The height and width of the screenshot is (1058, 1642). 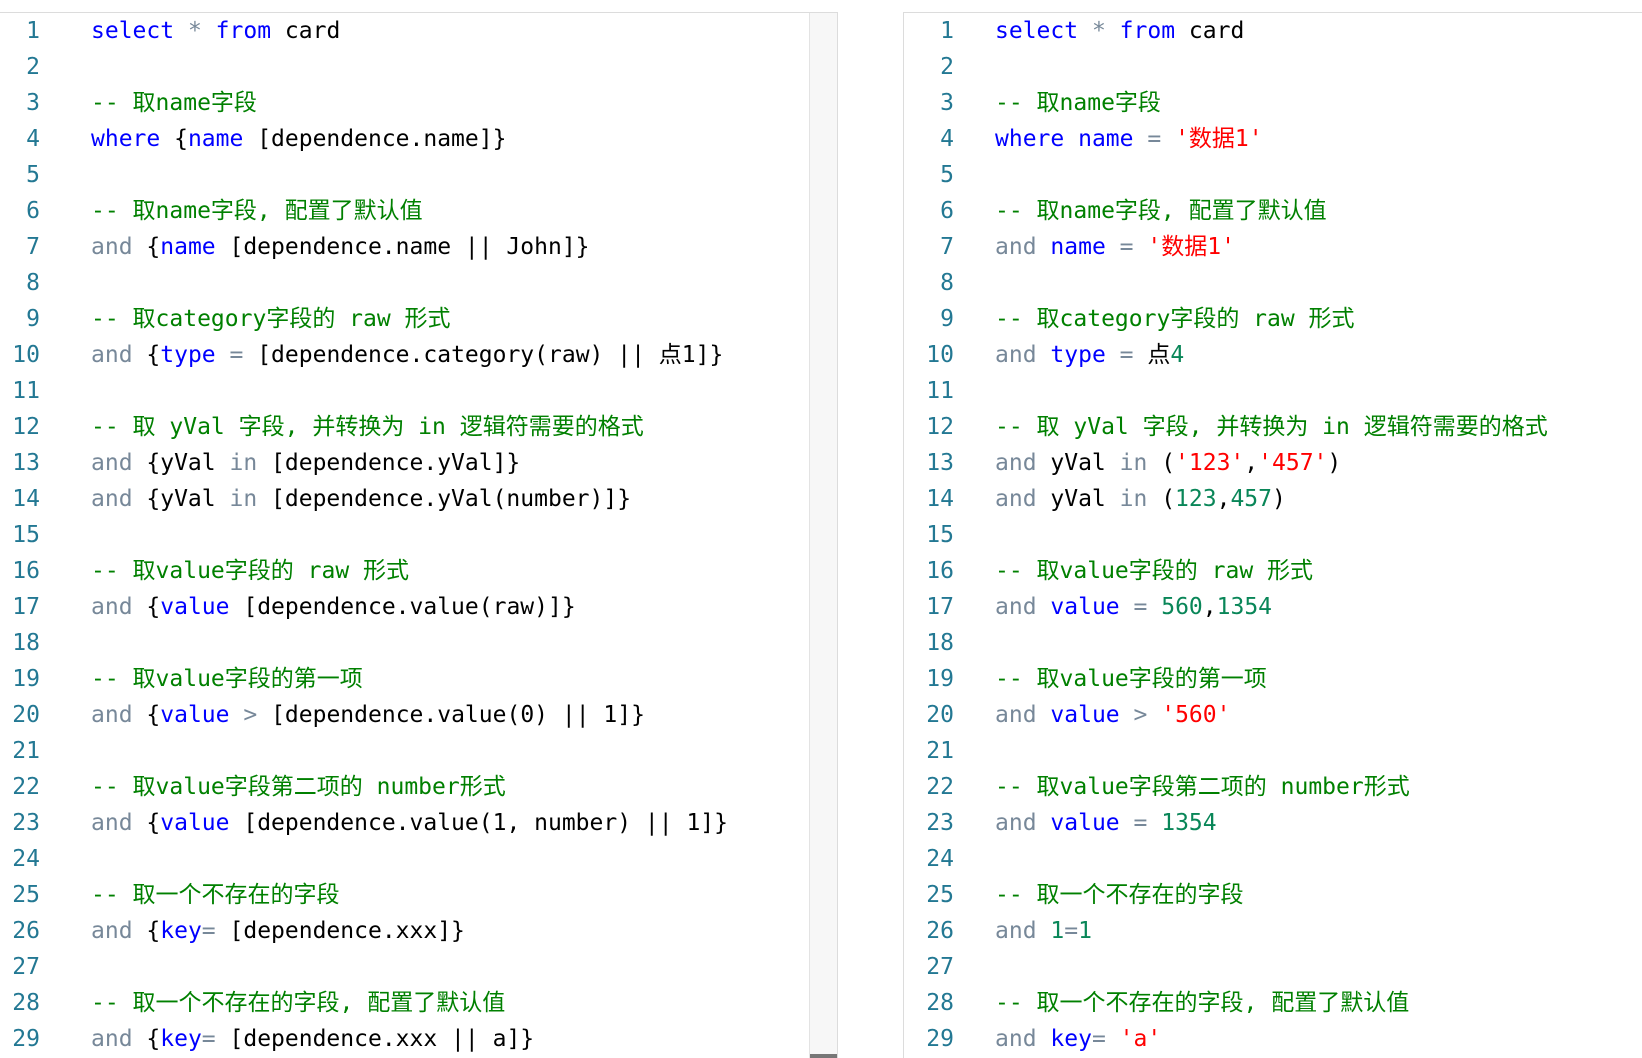 What do you see at coordinates (368, 715) in the screenshot?
I see `code-content: and {value > [dependence.value(0) || 1]}` at bounding box center [368, 715].